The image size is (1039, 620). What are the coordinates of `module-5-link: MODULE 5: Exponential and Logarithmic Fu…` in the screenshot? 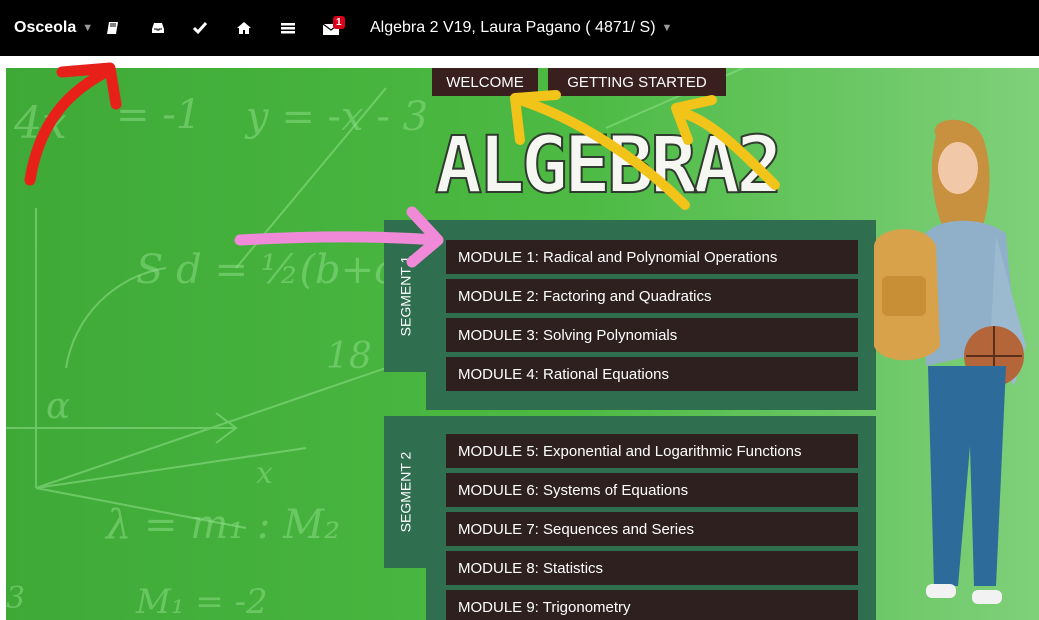 It's located at (652, 451).